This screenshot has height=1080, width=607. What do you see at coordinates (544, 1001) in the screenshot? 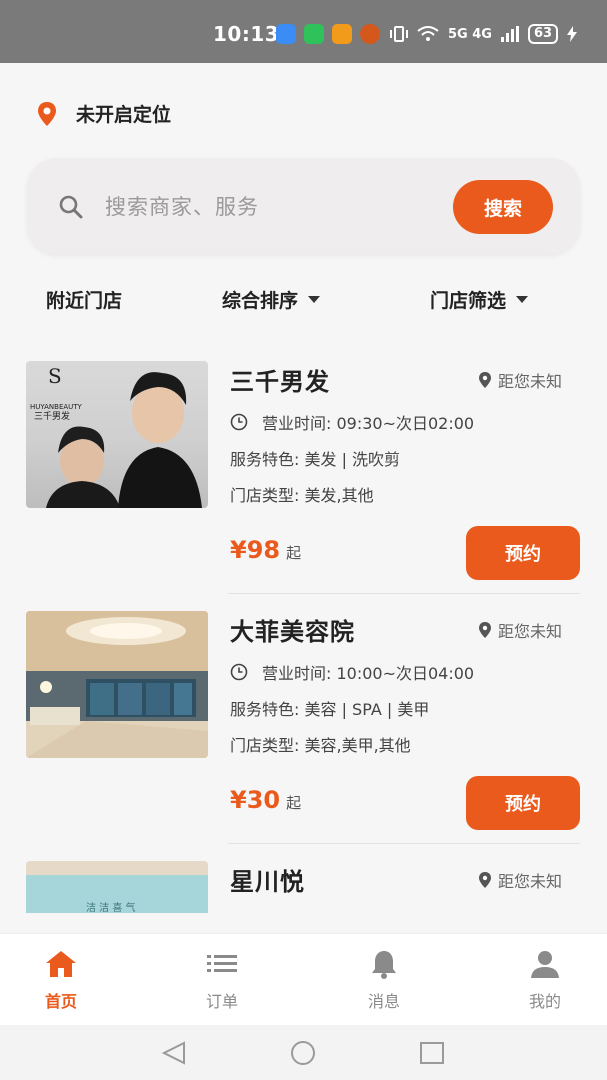
I see `tab-mine-label: 我的` at bounding box center [544, 1001].